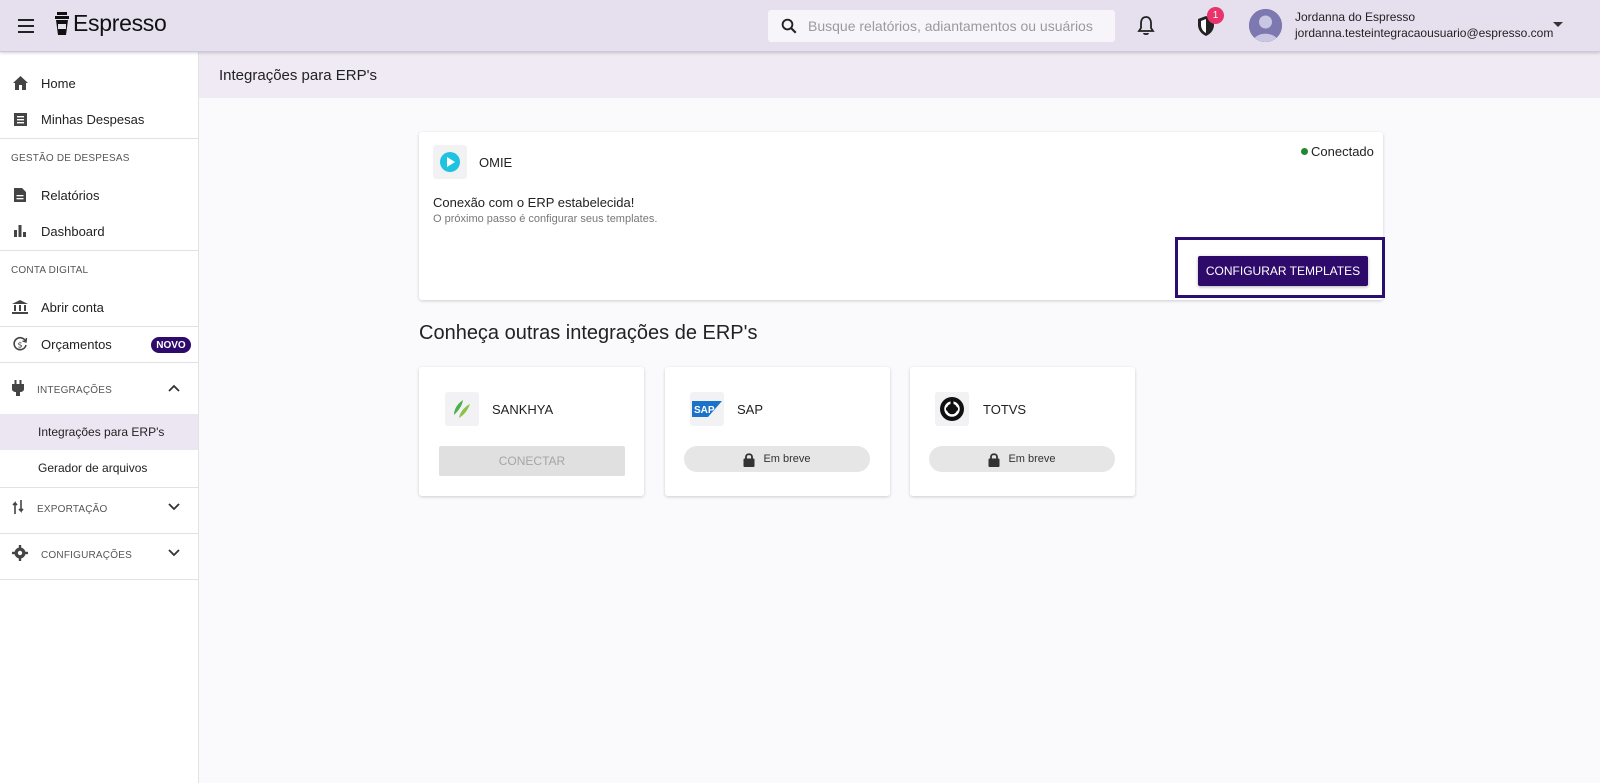 The width and height of the screenshot is (1600, 783). Describe the element at coordinates (76, 344) in the screenshot. I see `sidebar-item-label: Orçamentos` at that location.